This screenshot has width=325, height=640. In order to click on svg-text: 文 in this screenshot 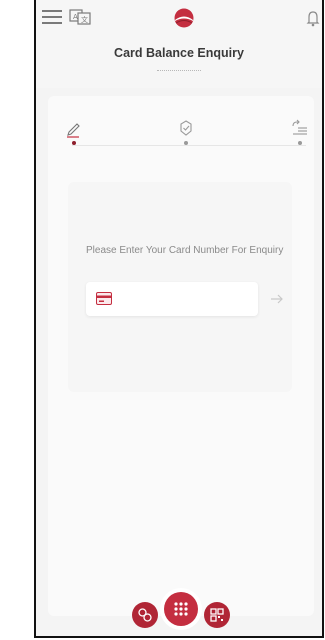, I will do `click(84, 19)`.